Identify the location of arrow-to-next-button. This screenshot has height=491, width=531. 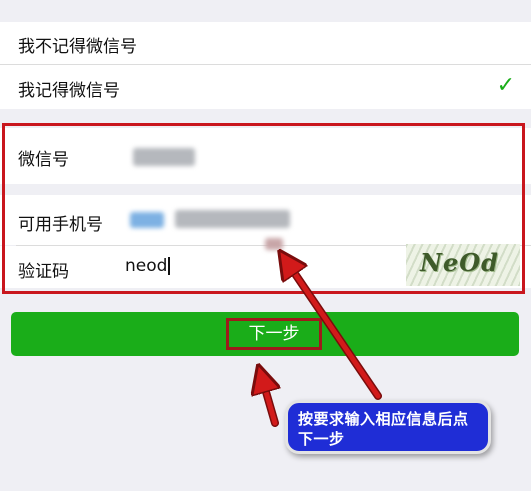
(268, 402).